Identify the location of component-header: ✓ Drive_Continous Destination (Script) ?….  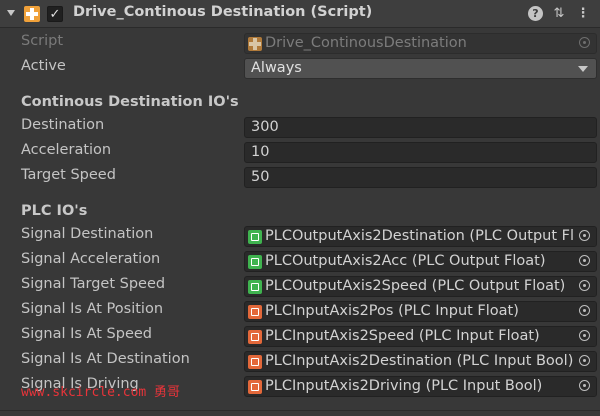
(300, 14).